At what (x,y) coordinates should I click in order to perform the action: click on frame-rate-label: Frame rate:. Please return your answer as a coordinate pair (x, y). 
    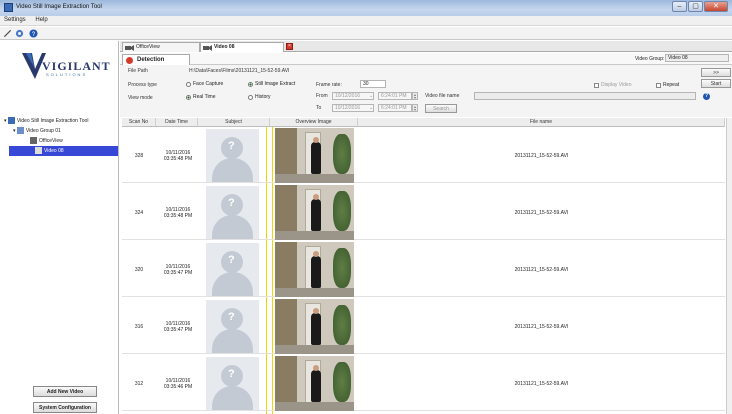
    Looking at the image, I should click on (329, 85).